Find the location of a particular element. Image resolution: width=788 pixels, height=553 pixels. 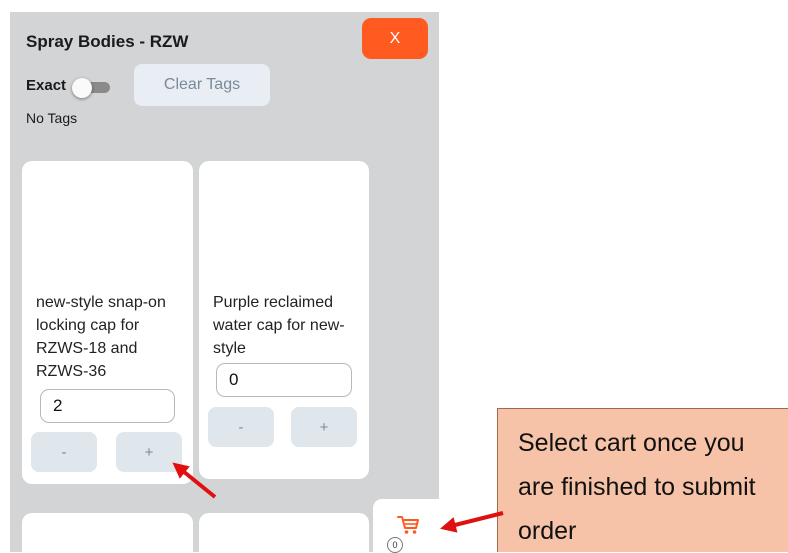

annotation-arrows is located at coordinates (338, 497).